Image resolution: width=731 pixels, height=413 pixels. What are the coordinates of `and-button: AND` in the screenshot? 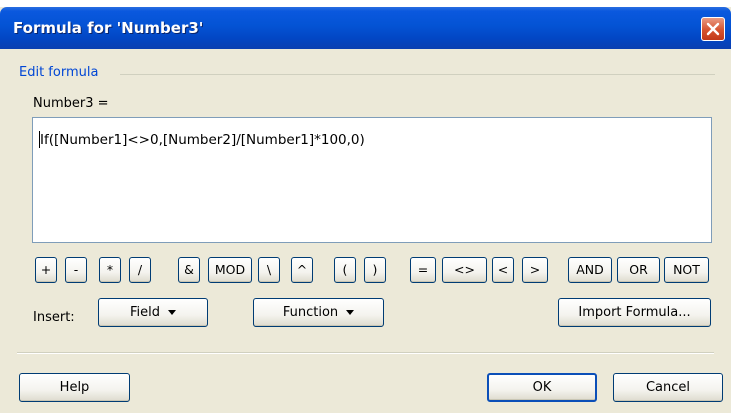 It's located at (590, 270).